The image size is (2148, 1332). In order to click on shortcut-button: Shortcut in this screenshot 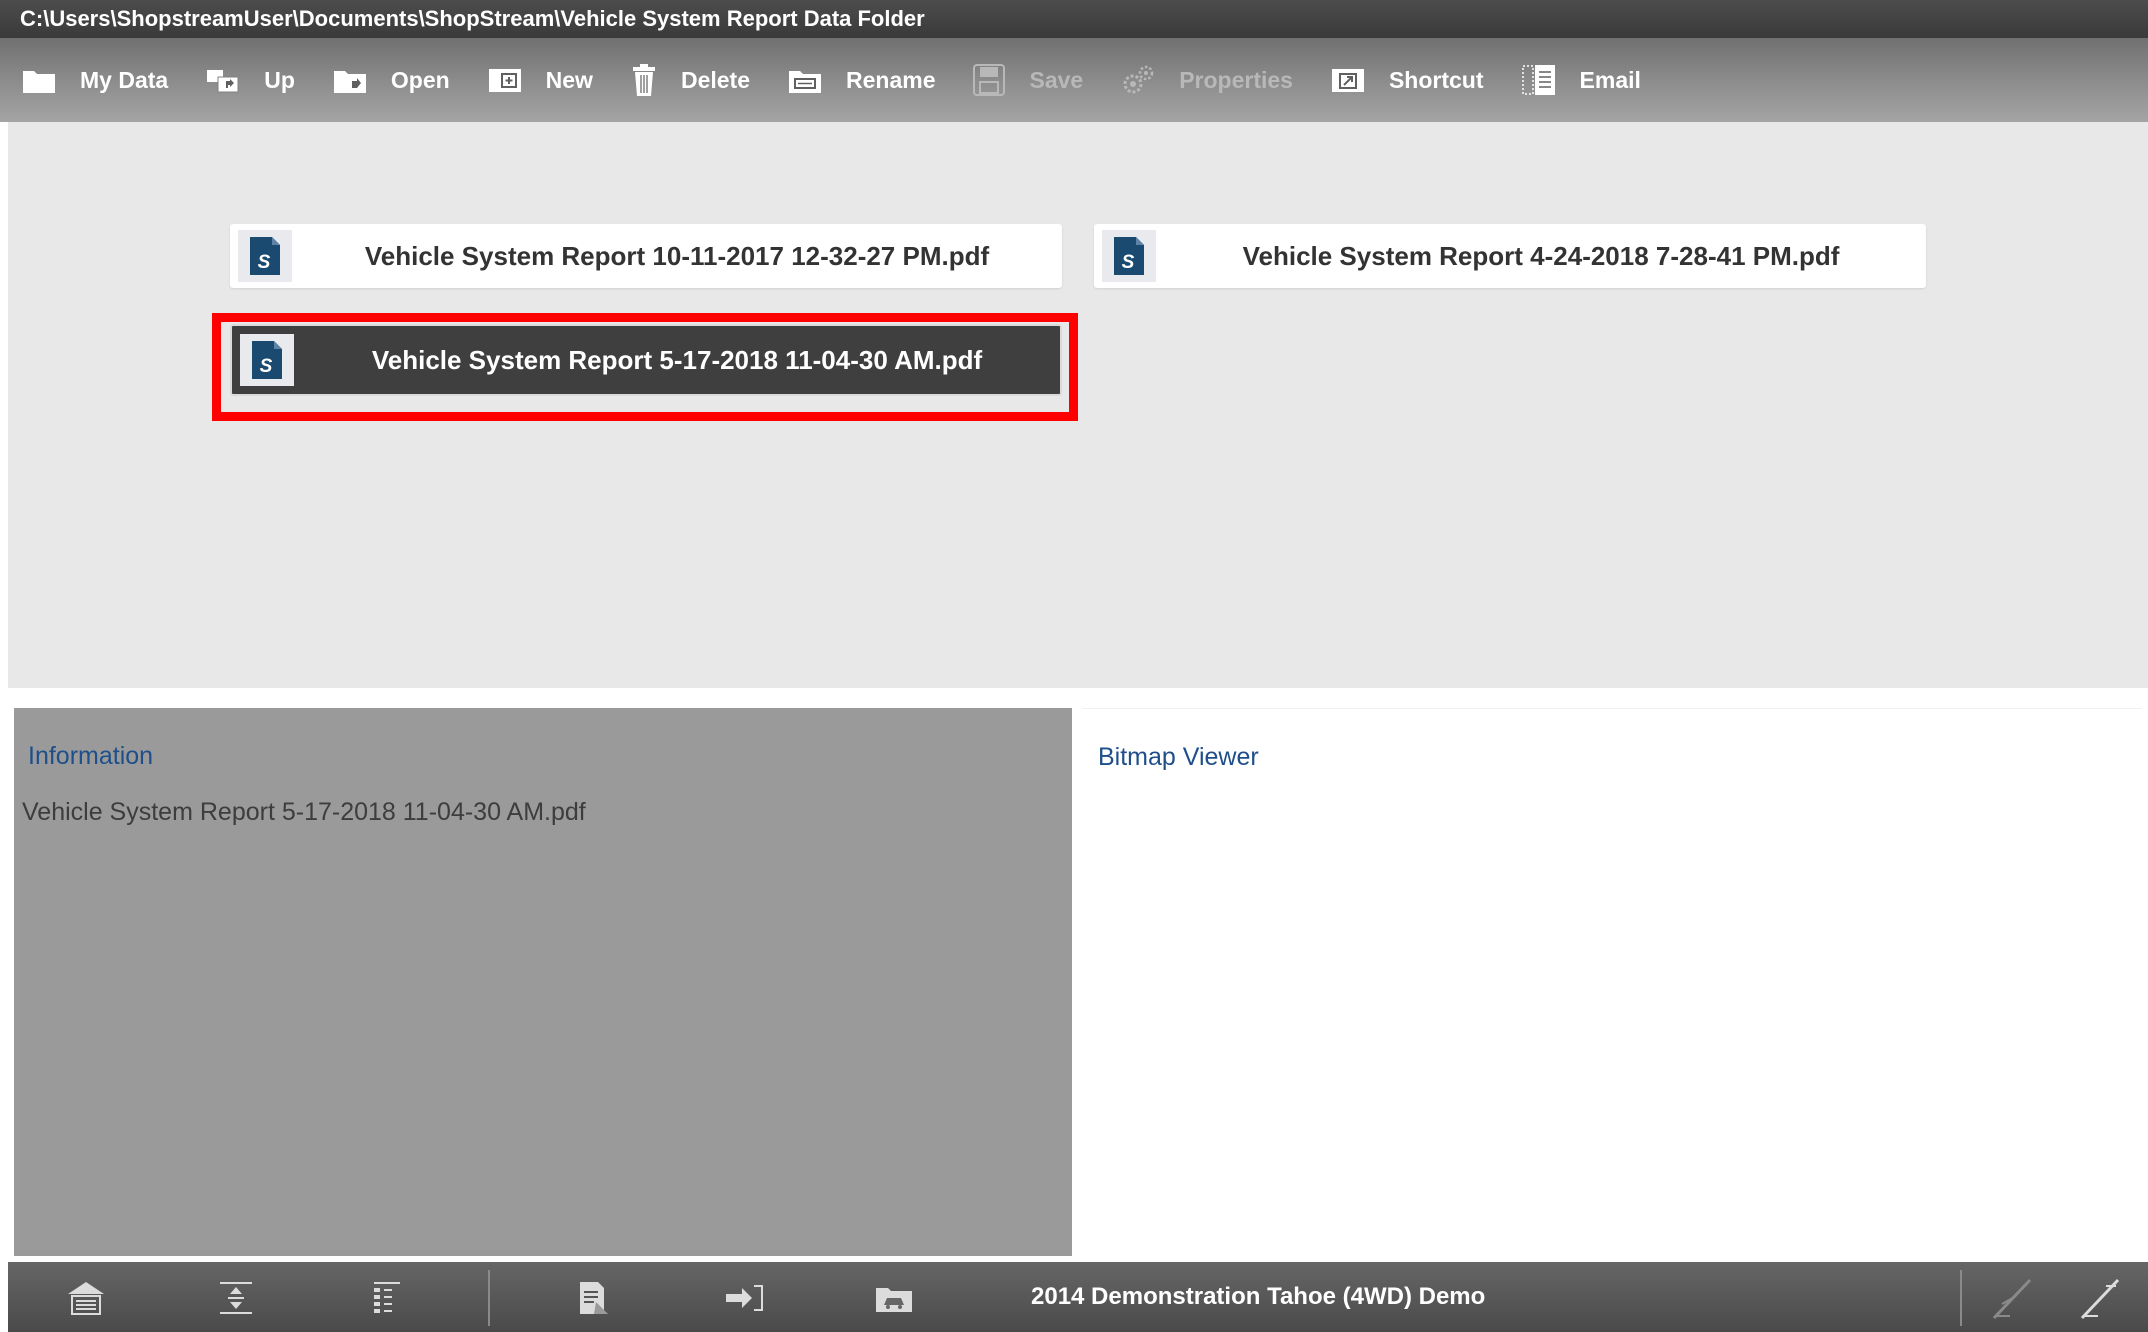, I will do `click(1407, 80)`.